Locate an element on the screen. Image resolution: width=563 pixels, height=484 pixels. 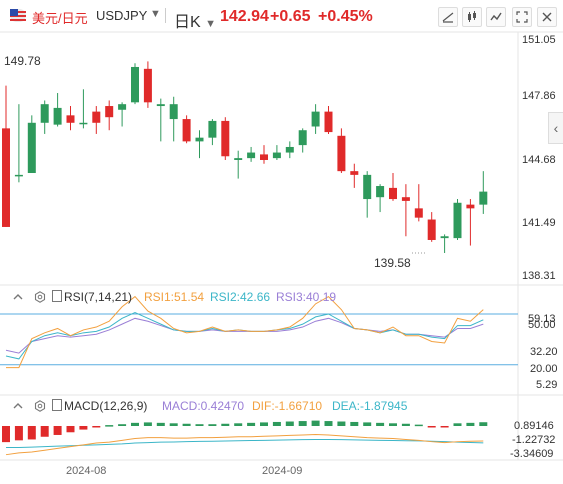
macd-value: MACD:0.42470 is located at coordinates (203, 406).